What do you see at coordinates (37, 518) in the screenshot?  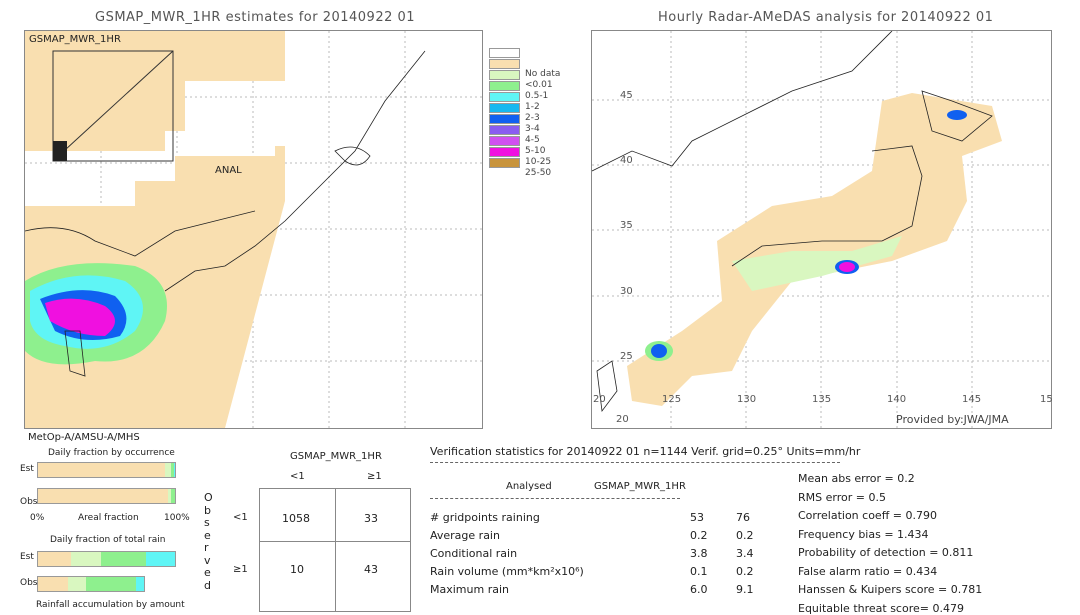 I see `axis-left: 0%` at bounding box center [37, 518].